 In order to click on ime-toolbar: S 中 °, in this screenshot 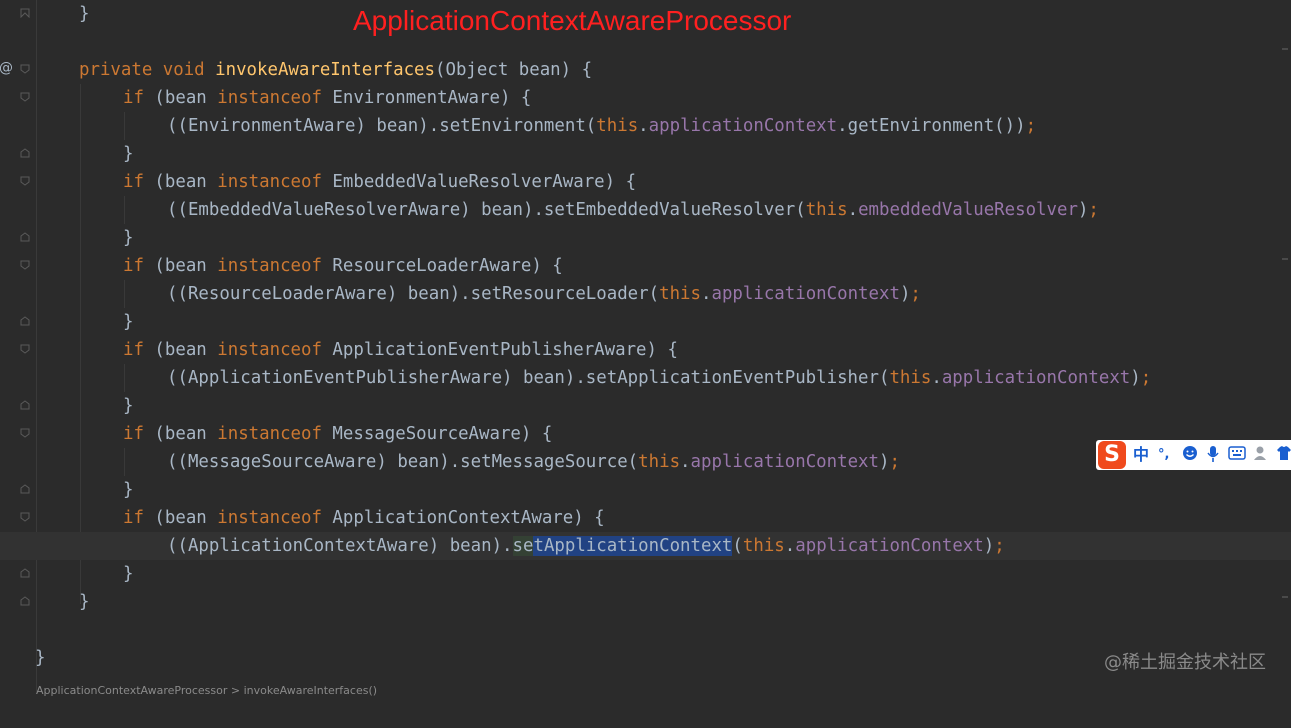, I will do `click(1193, 455)`.